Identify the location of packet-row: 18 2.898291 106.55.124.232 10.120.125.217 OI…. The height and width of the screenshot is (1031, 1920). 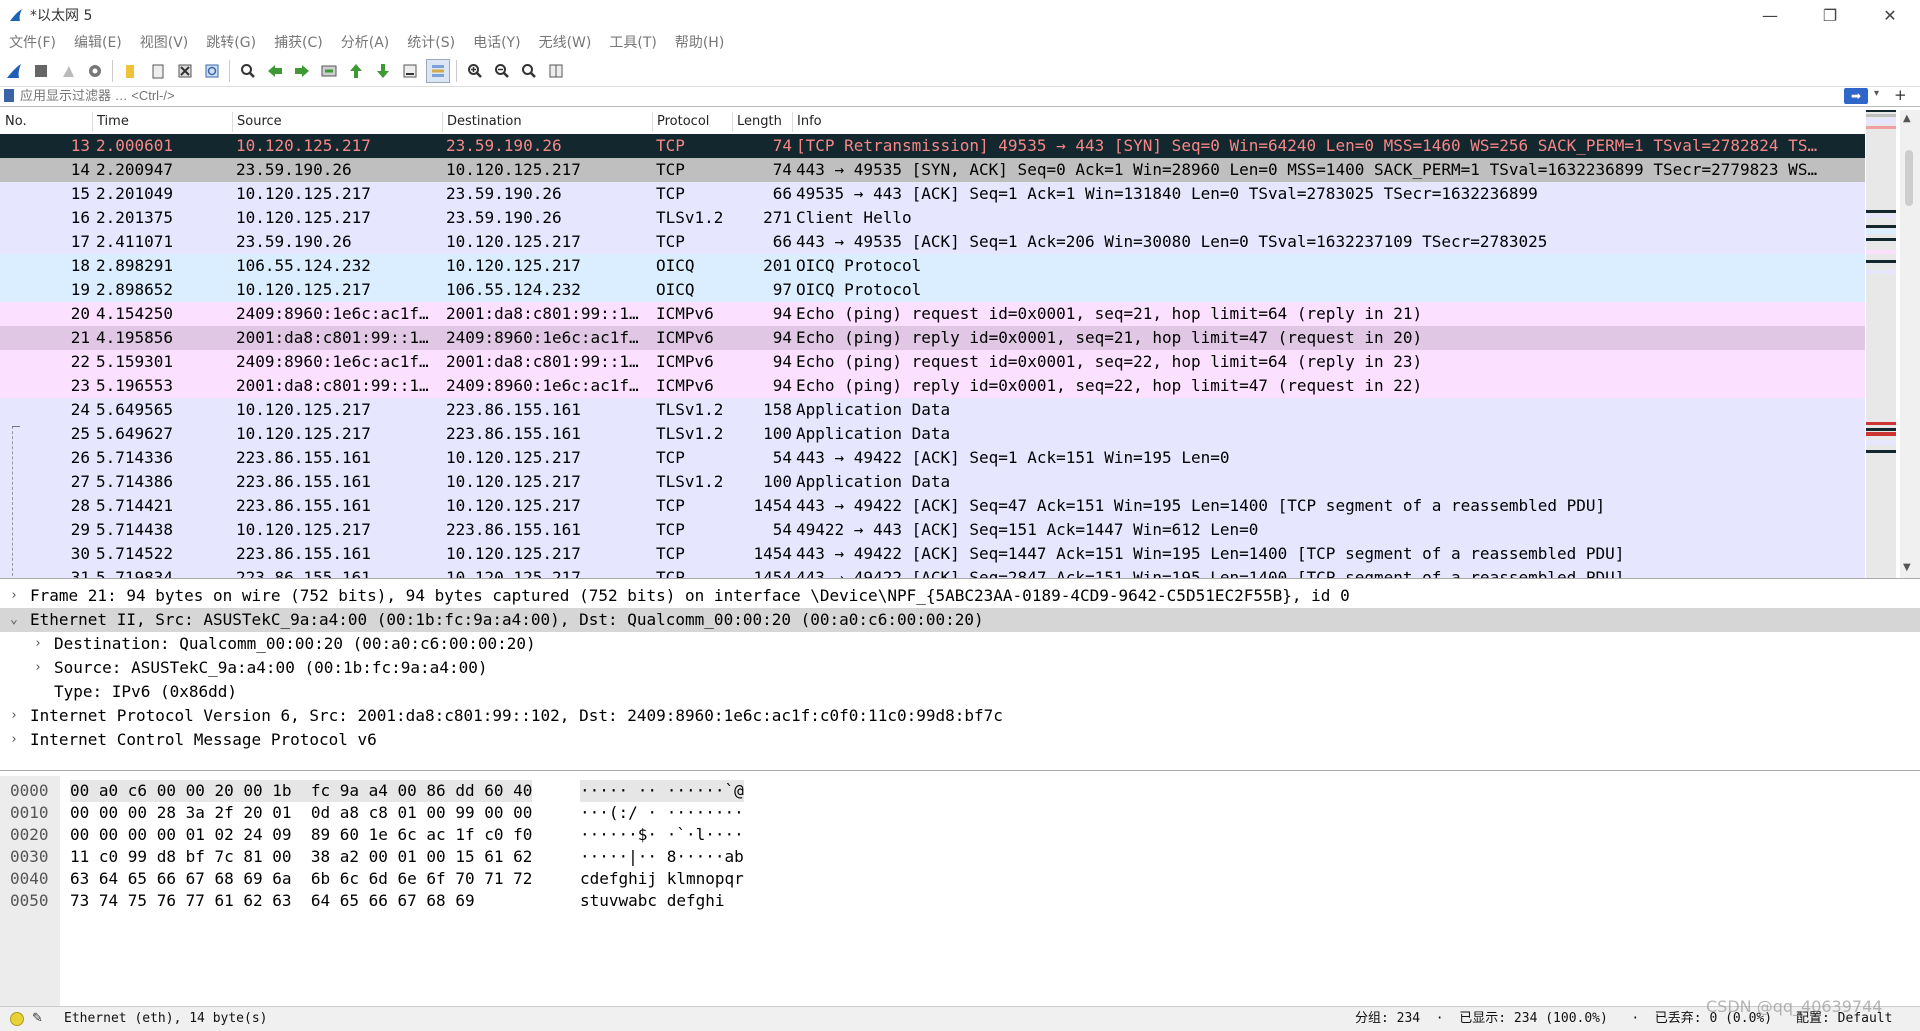
(932, 266).